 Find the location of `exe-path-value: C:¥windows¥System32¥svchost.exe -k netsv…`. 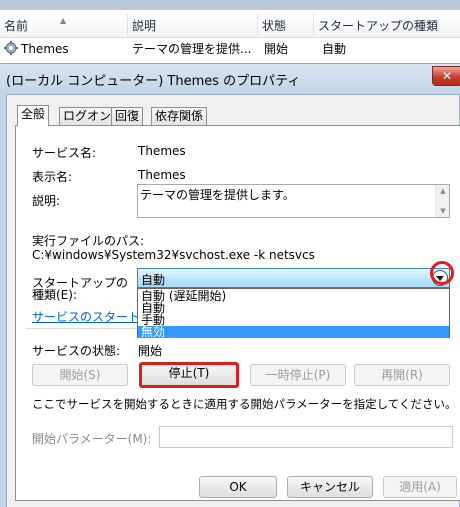

exe-path-value: C:¥windows¥System32¥svchost.exe -k netsv… is located at coordinates (173, 255).